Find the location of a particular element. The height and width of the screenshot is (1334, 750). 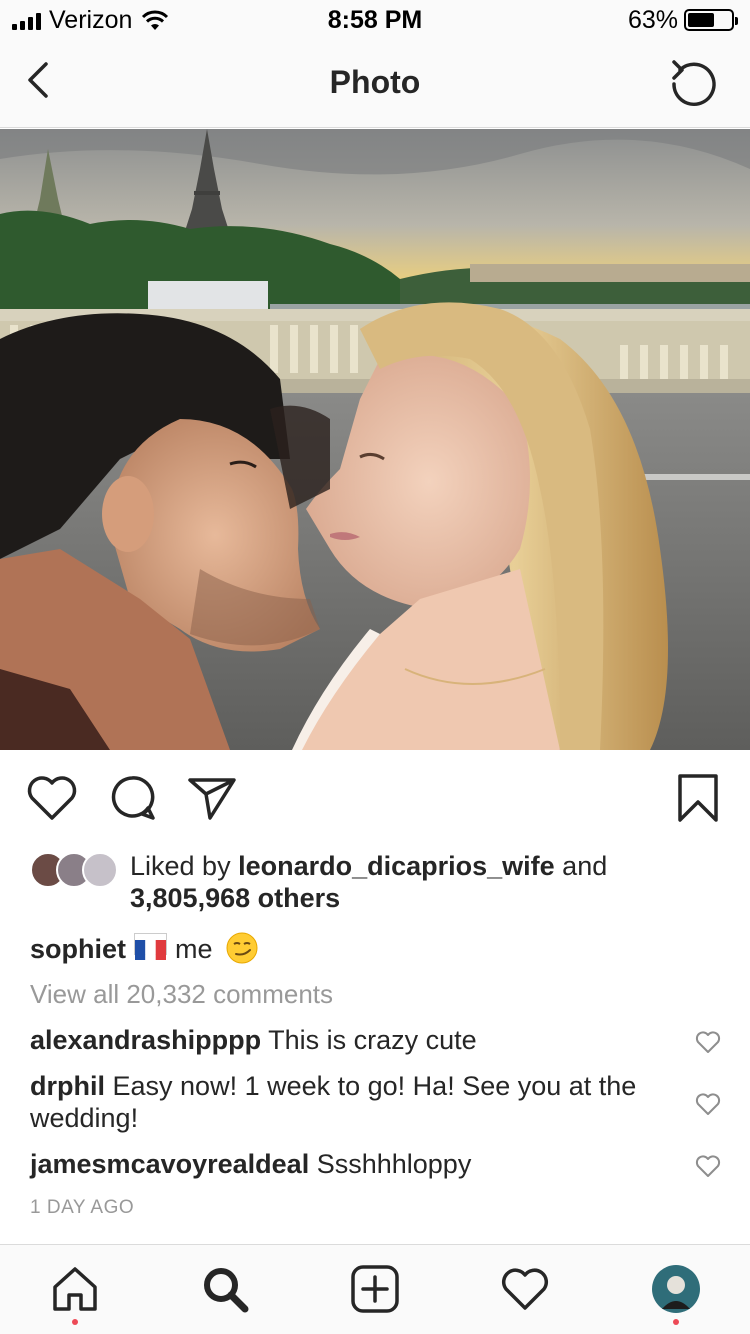

post-actions is located at coordinates (375, 800).